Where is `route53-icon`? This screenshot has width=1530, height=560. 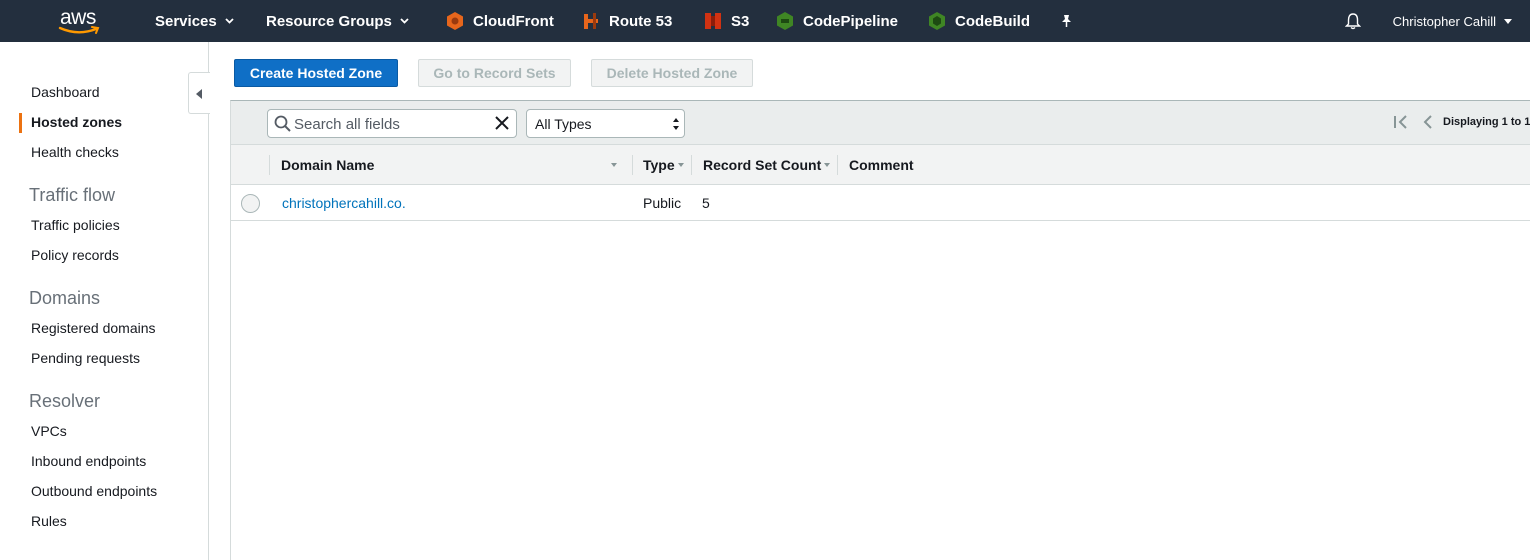 route53-icon is located at coordinates (591, 21).